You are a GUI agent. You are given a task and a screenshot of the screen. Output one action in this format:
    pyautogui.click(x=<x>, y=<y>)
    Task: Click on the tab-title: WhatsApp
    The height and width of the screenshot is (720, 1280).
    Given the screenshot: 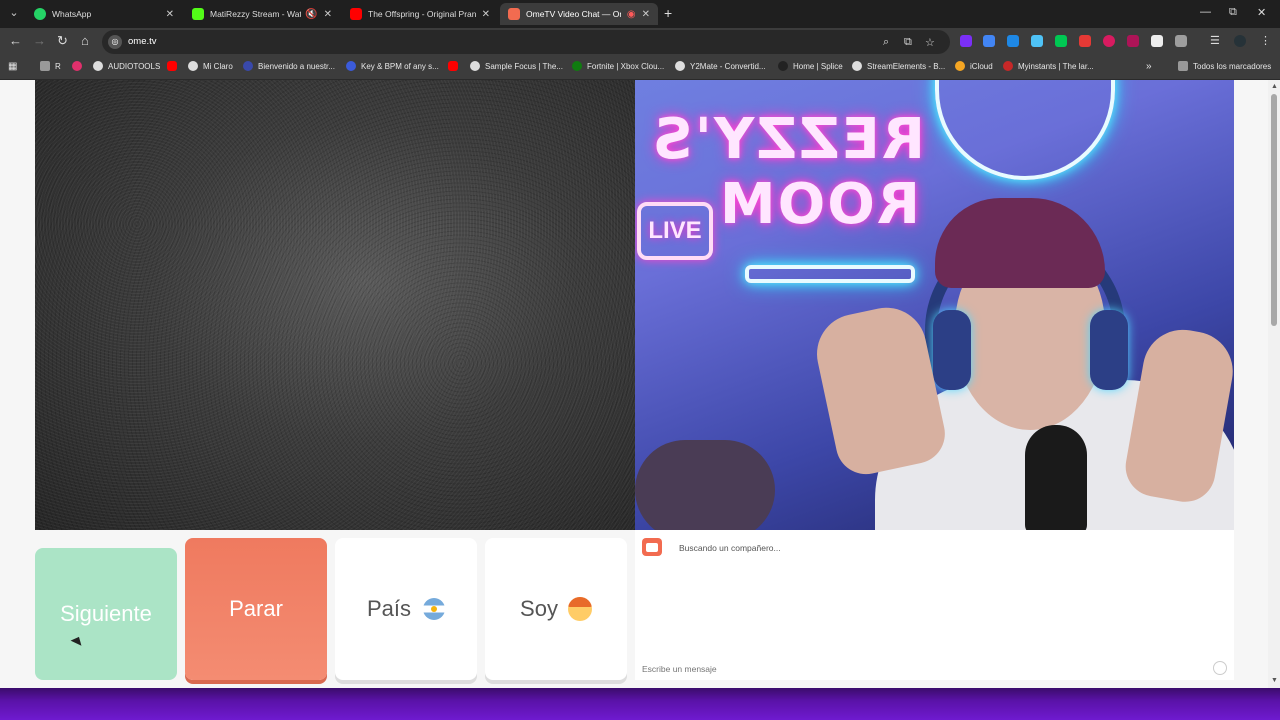 What is the action you would take?
    pyautogui.click(x=72, y=14)
    